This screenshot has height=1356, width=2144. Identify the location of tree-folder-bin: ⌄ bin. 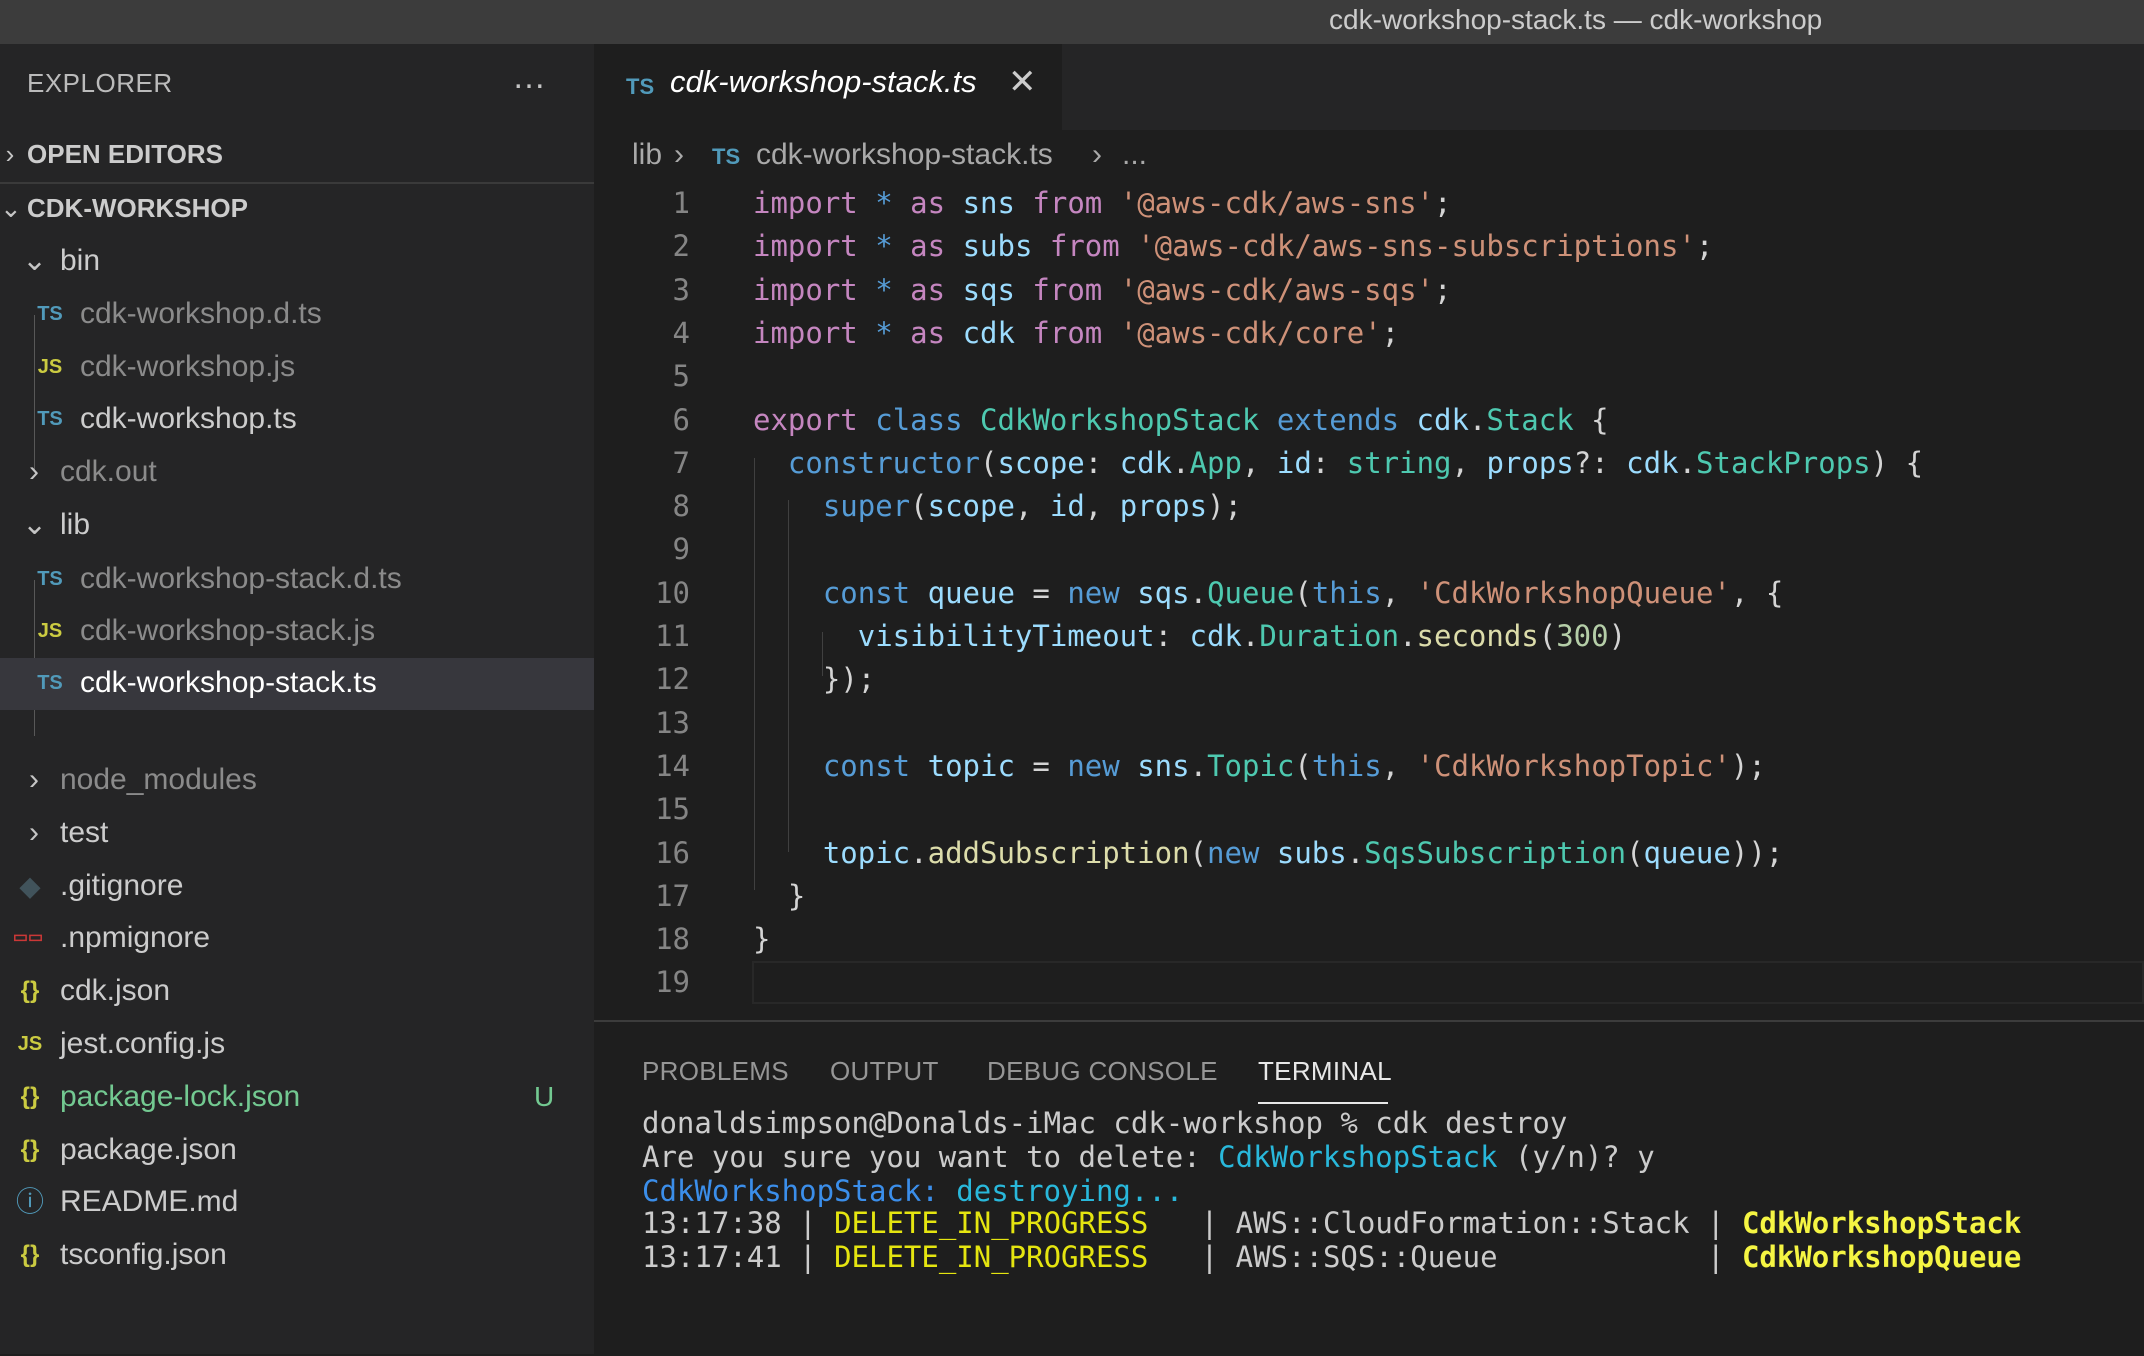
(297, 261).